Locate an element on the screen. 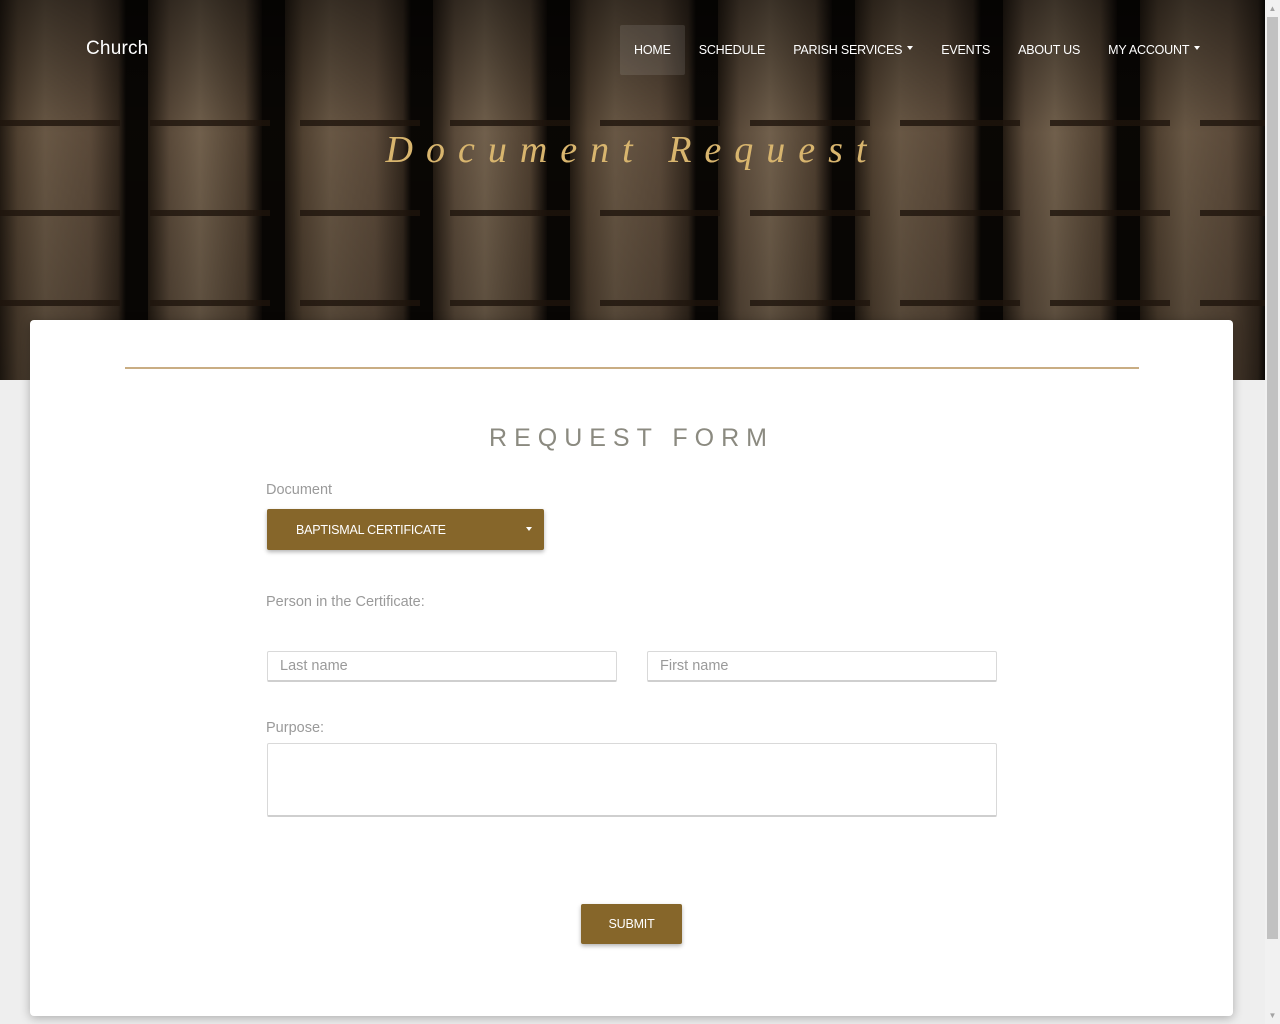 This screenshot has height=1024, width=1280. purpose-label: Purpose: is located at coordinates (295, 728).